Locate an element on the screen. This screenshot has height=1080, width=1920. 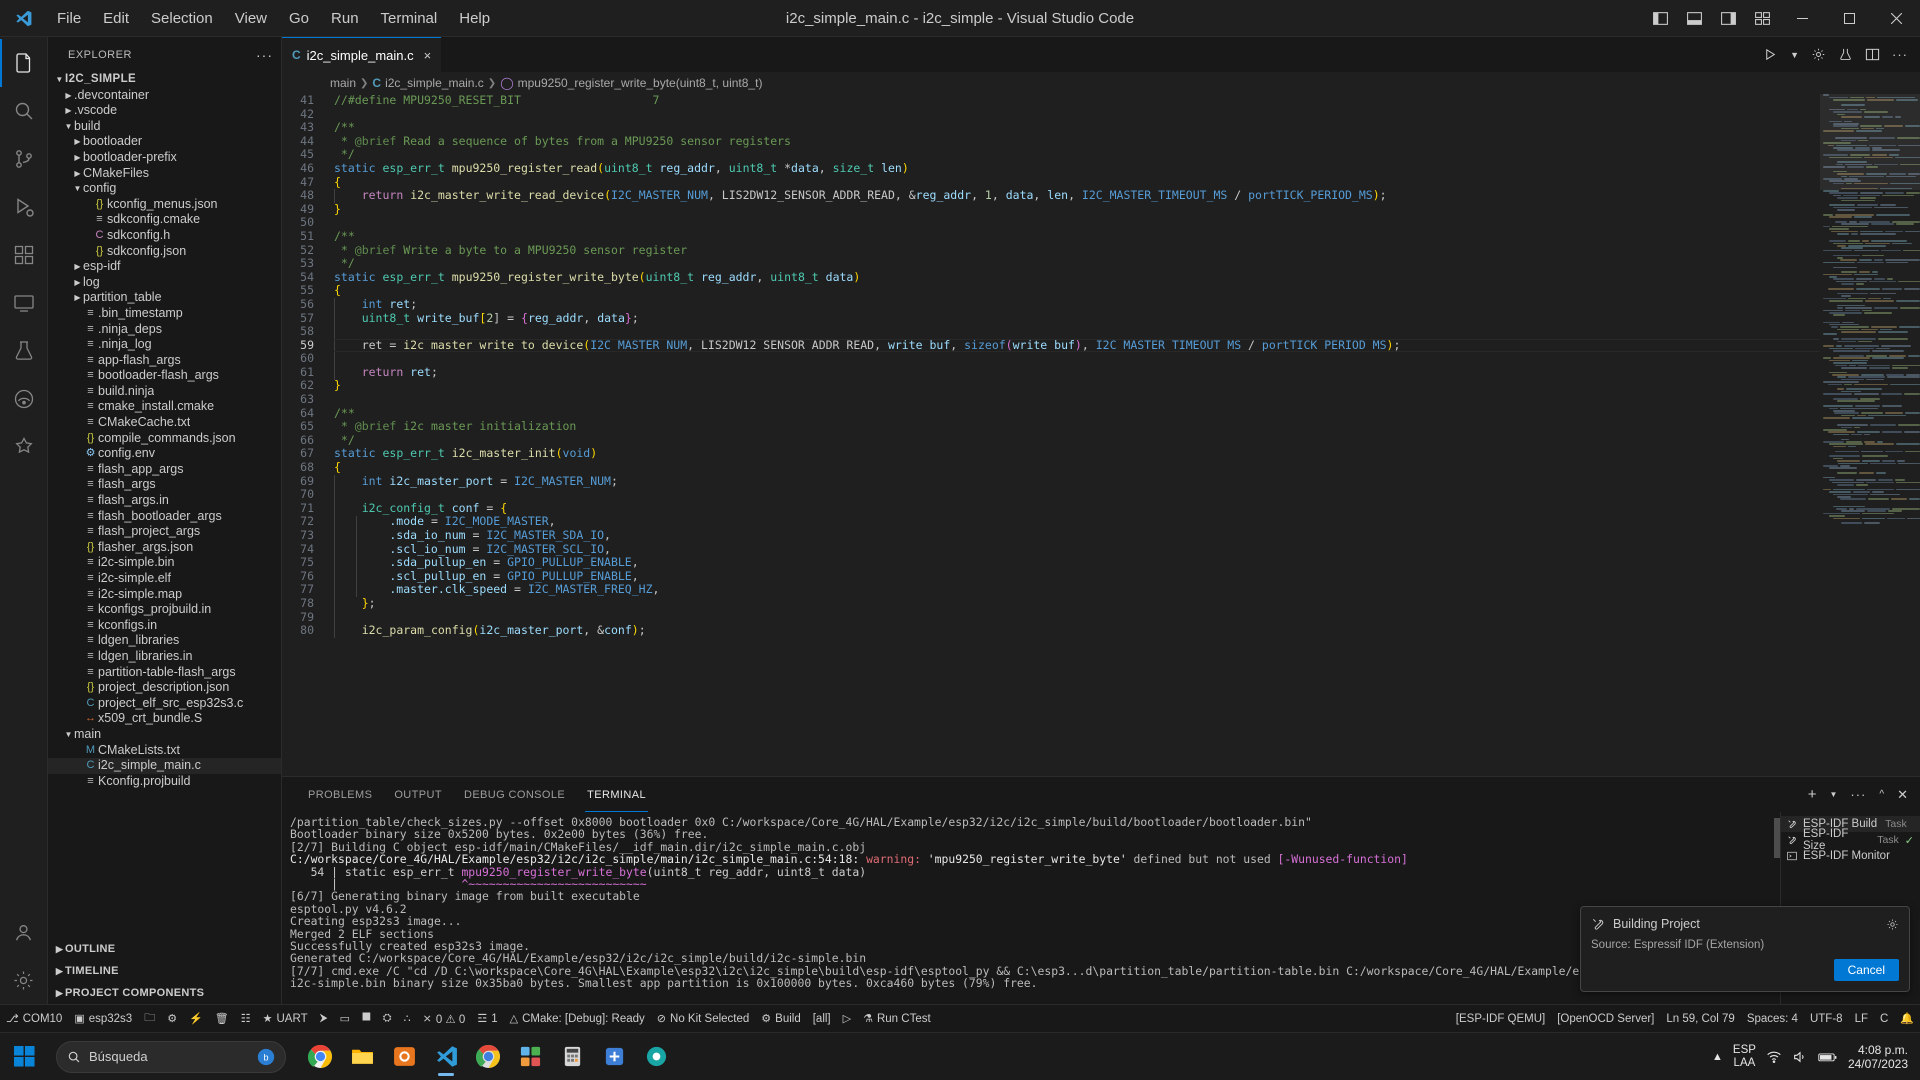
tree-item-i2c-simple-map: ≡ i2c-simple.map is located at coordinates (164, 595).